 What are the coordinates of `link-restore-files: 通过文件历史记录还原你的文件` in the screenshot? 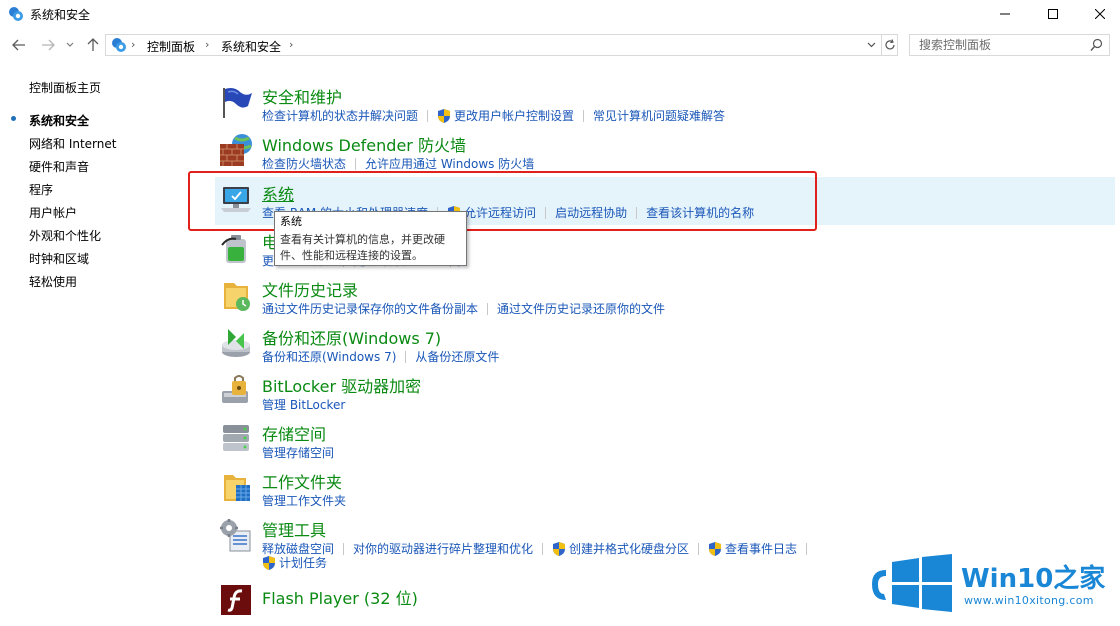 It's located at (581, 309).